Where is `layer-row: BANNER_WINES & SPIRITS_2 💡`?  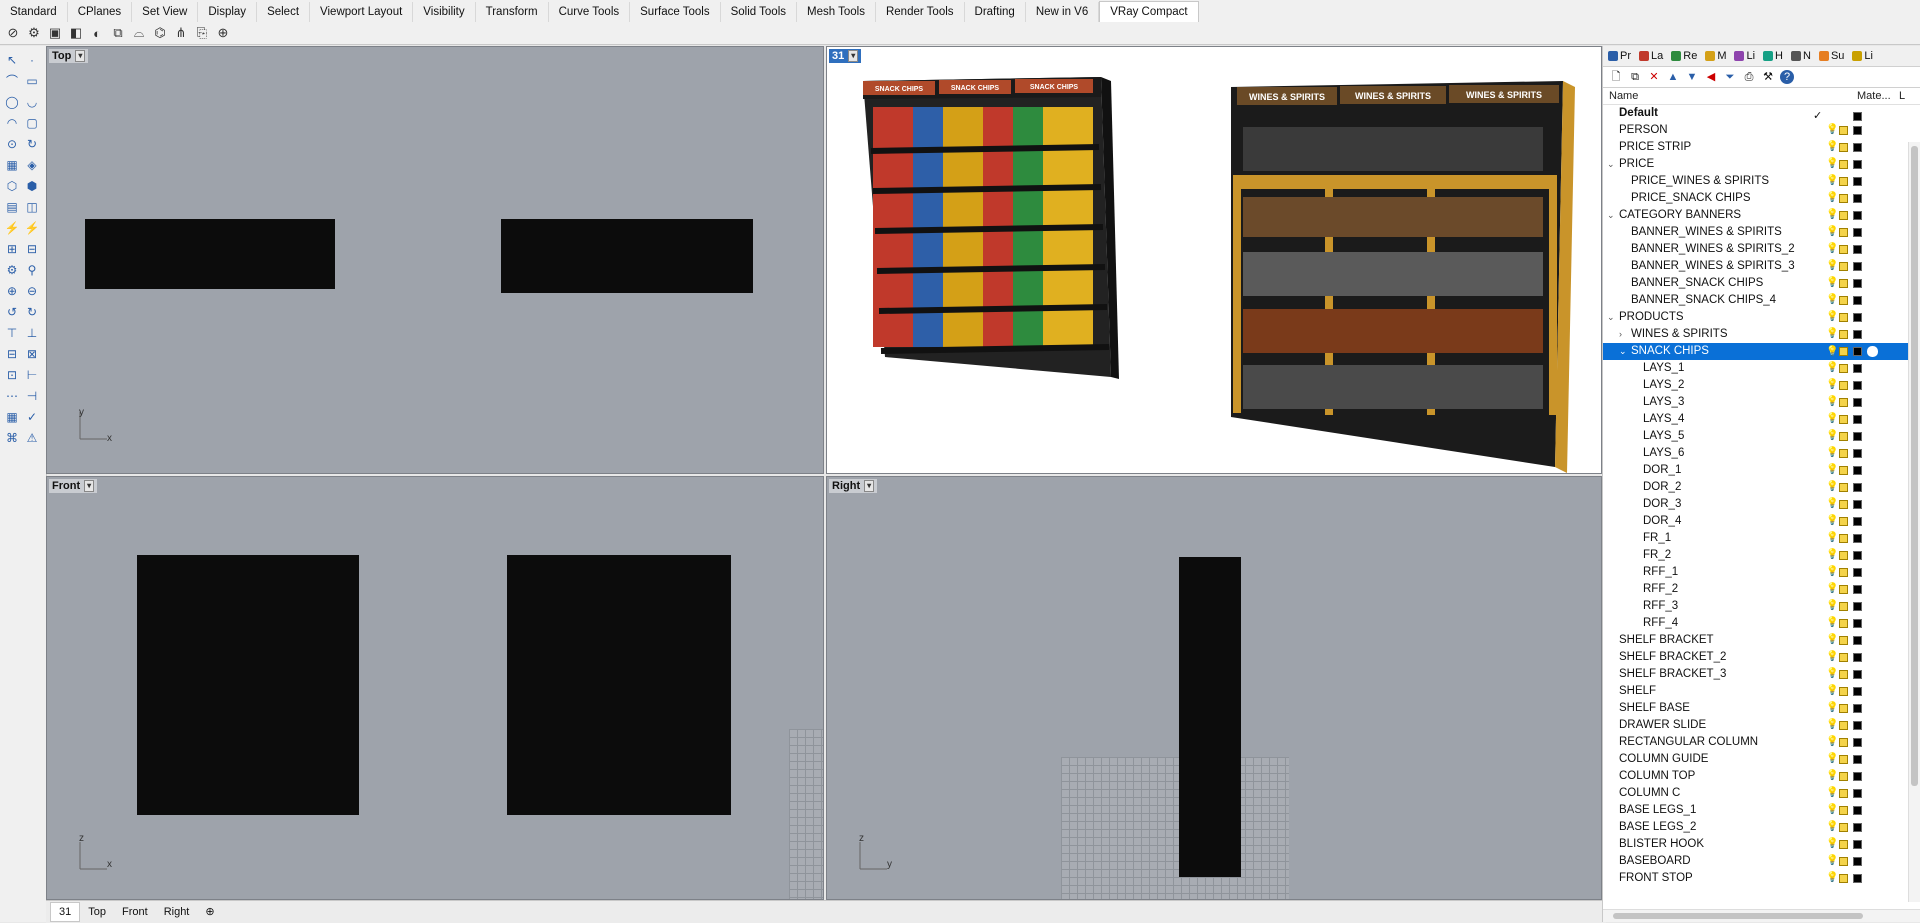
layer-row: BANNER_WINES & SPIRITS_2 💡 is located at coordinates (1761, 249).